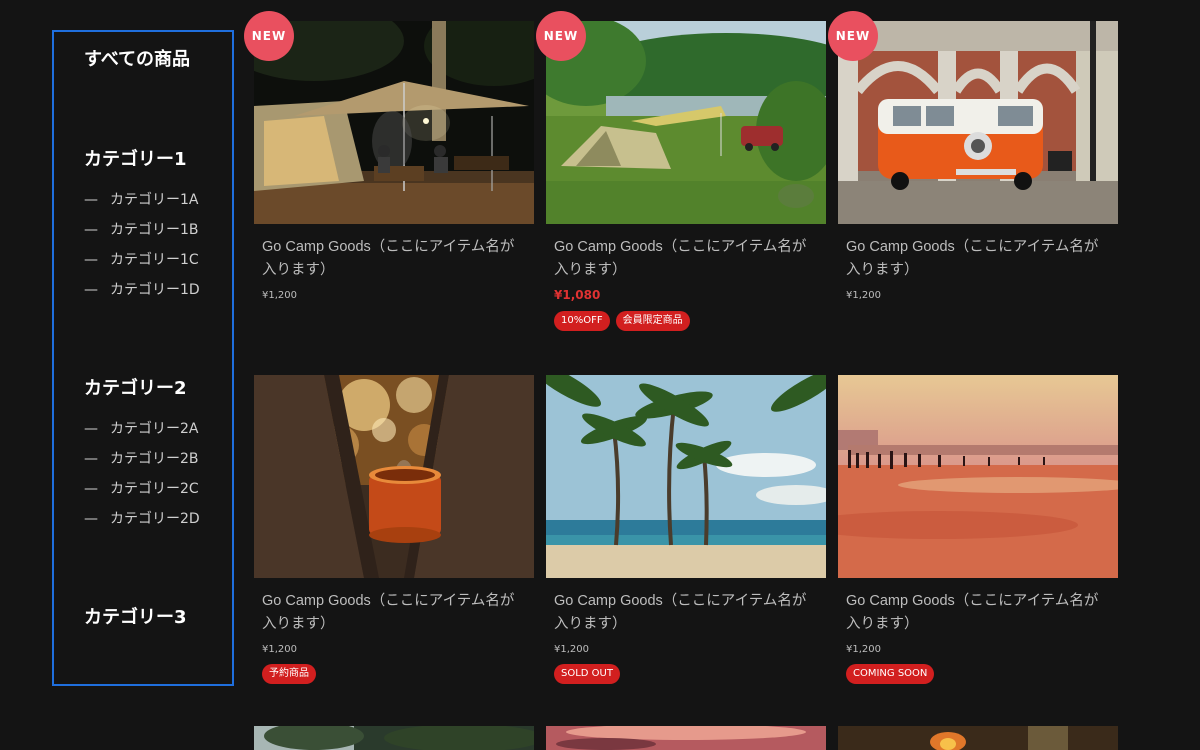  I want to click on sidebar-item-2c: — カテゴリー2C, so click(142, 489).